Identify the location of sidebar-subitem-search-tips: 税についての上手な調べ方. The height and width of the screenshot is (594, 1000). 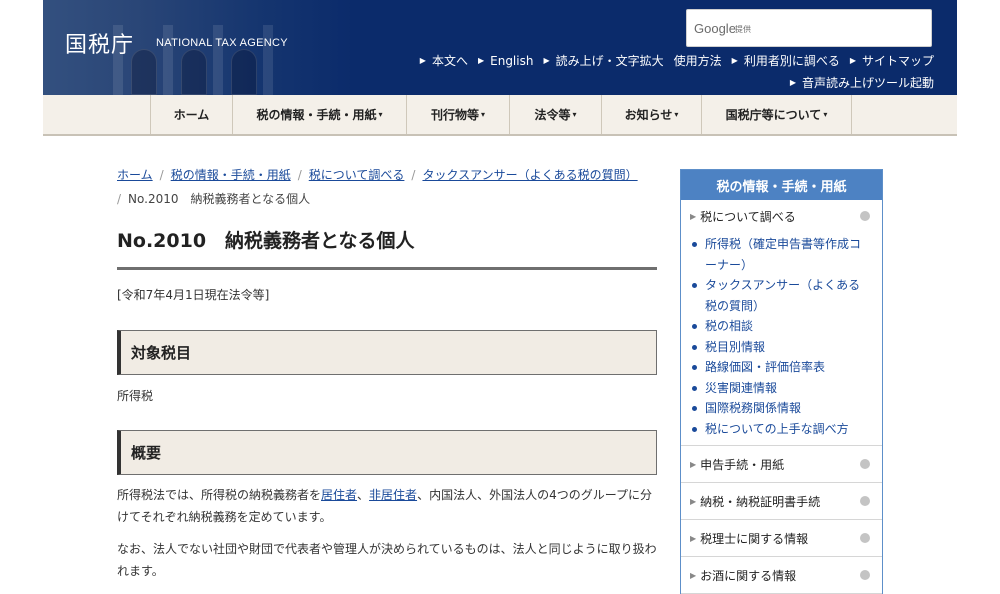
(782, 429).